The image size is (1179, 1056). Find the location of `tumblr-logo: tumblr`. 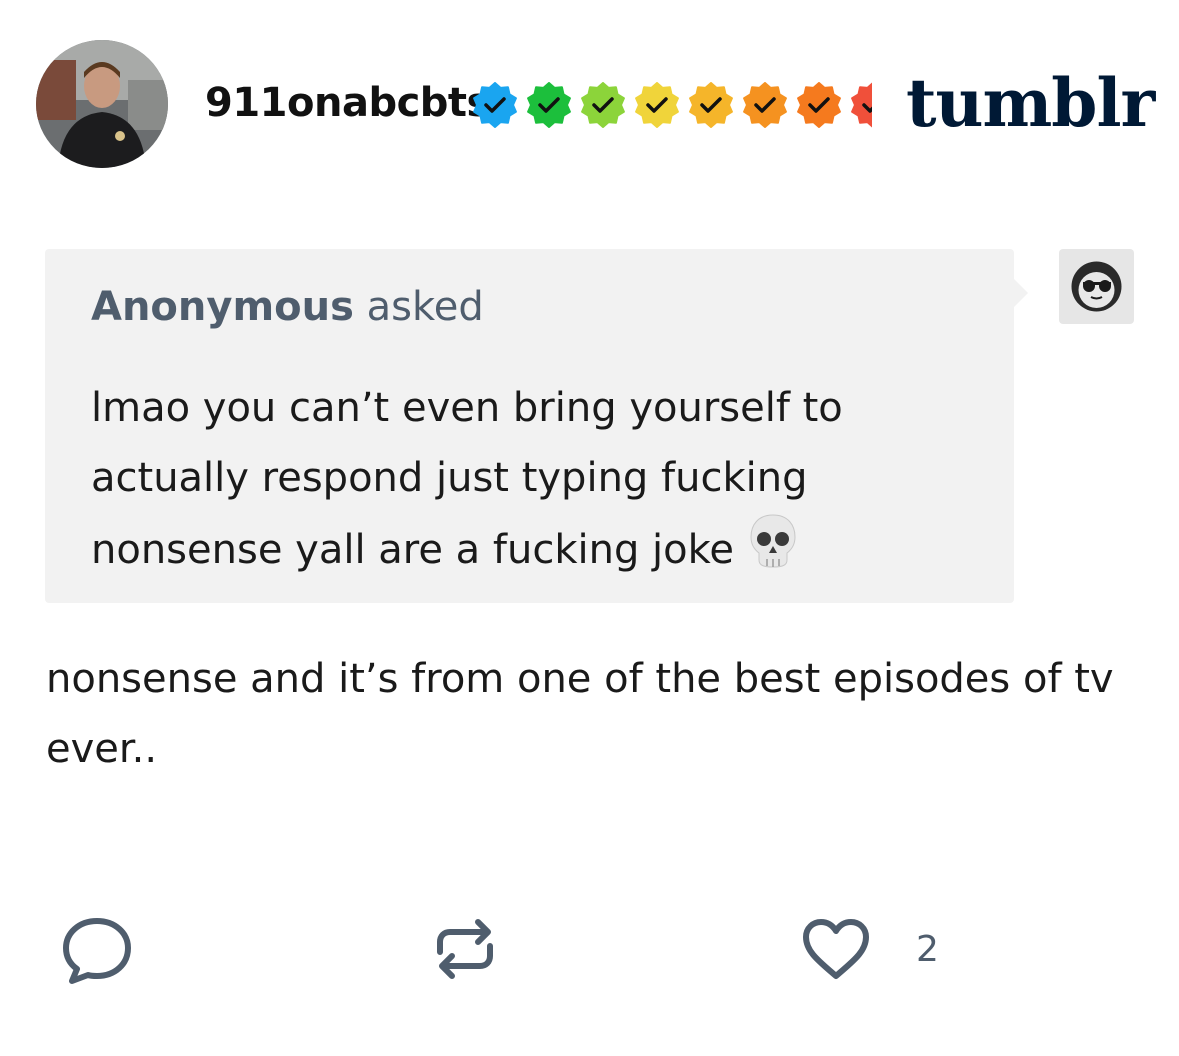

tumblr-logo: tumblr is located at coordinates (1030, 103).